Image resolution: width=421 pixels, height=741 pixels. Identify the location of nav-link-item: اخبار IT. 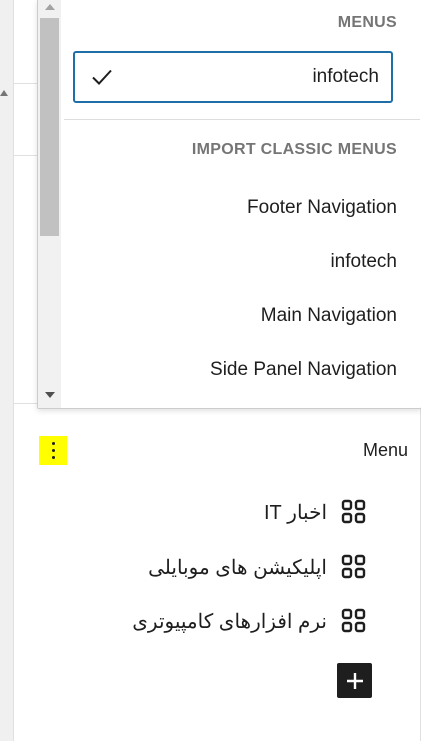
(315, 512).